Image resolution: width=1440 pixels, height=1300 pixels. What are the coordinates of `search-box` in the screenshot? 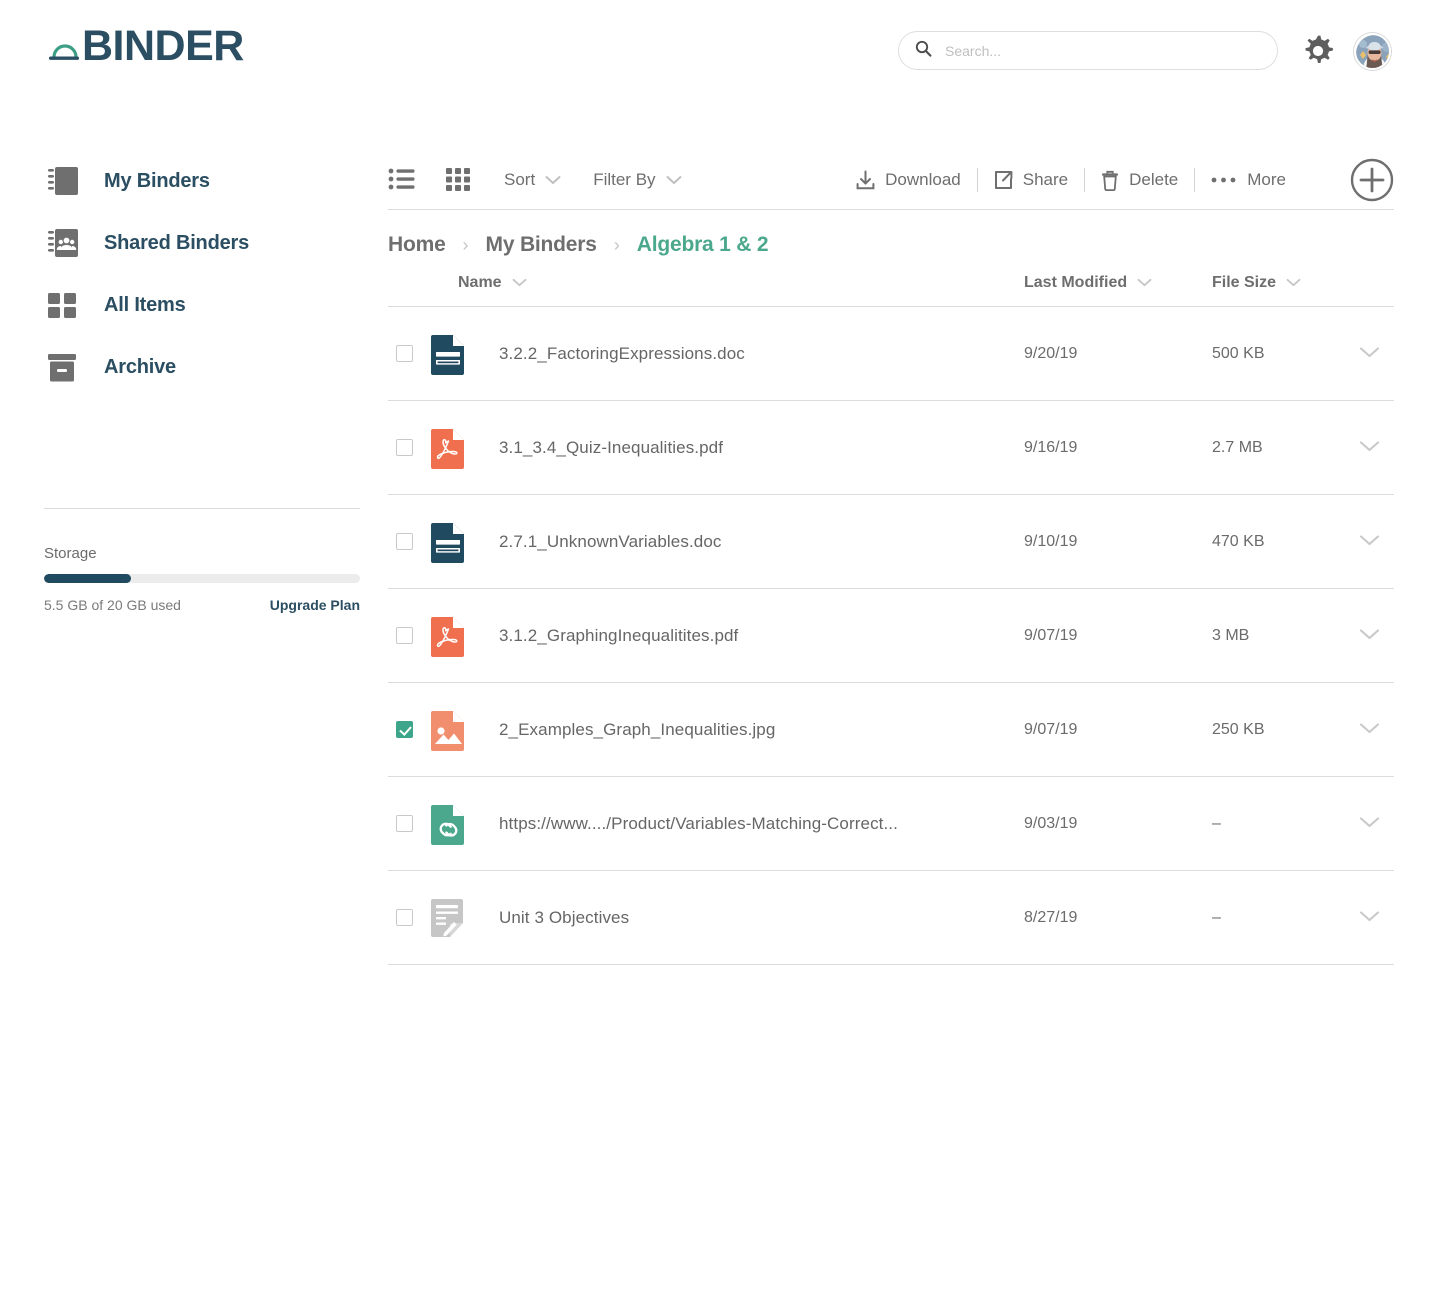 It's located at (1088, 50).